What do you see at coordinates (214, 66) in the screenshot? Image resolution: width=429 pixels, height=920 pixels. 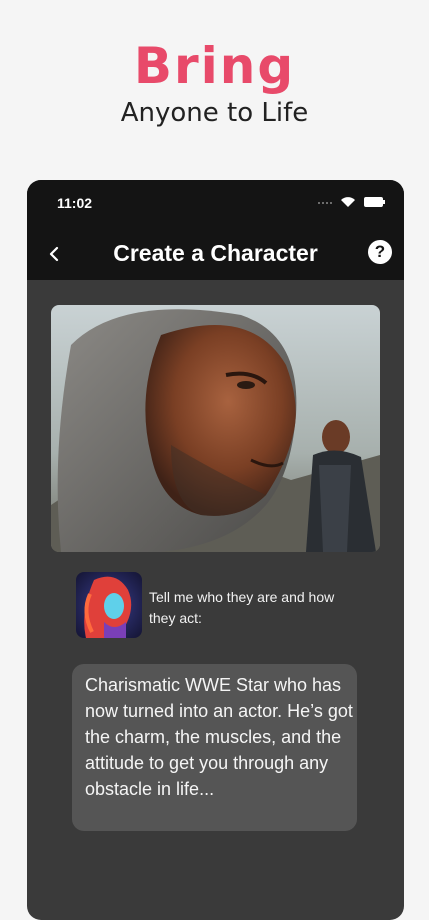 I see `hero-title: Bring` at bounding box center [214, 66].